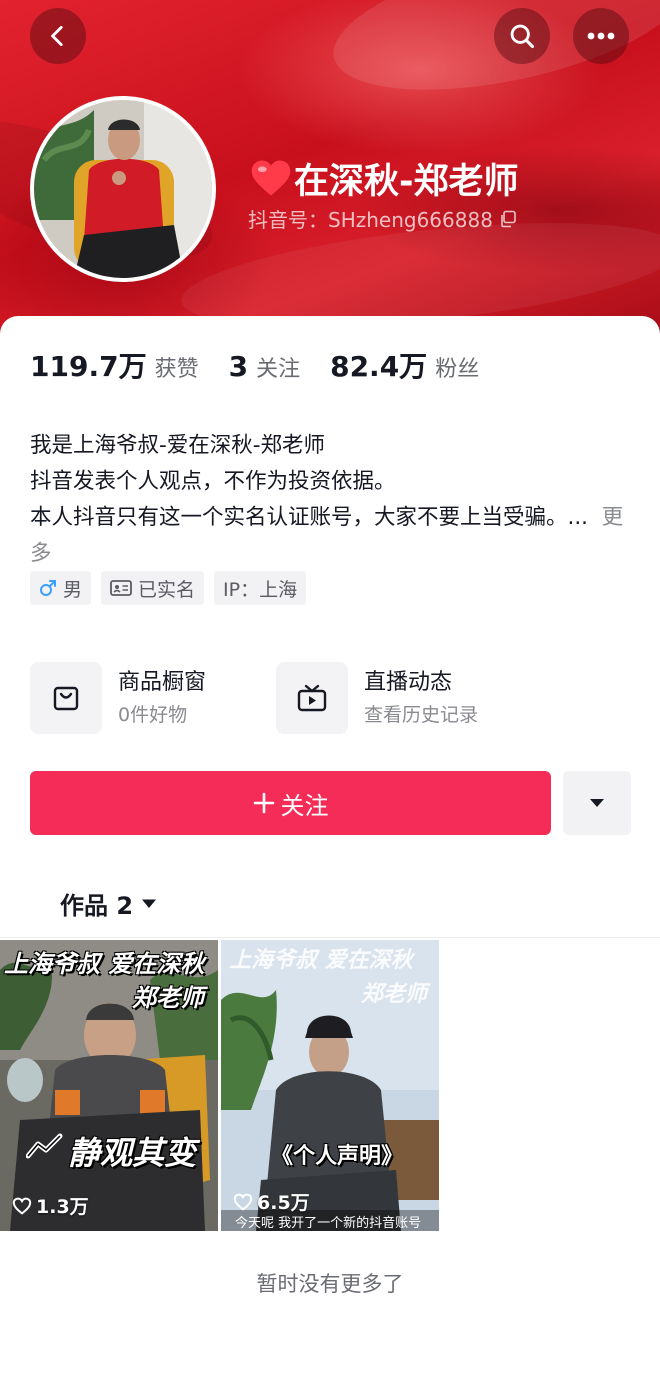  Describe the element at coordinates (378, 365) in the screenshot. I see `followers-count: 82.4万` at that location.